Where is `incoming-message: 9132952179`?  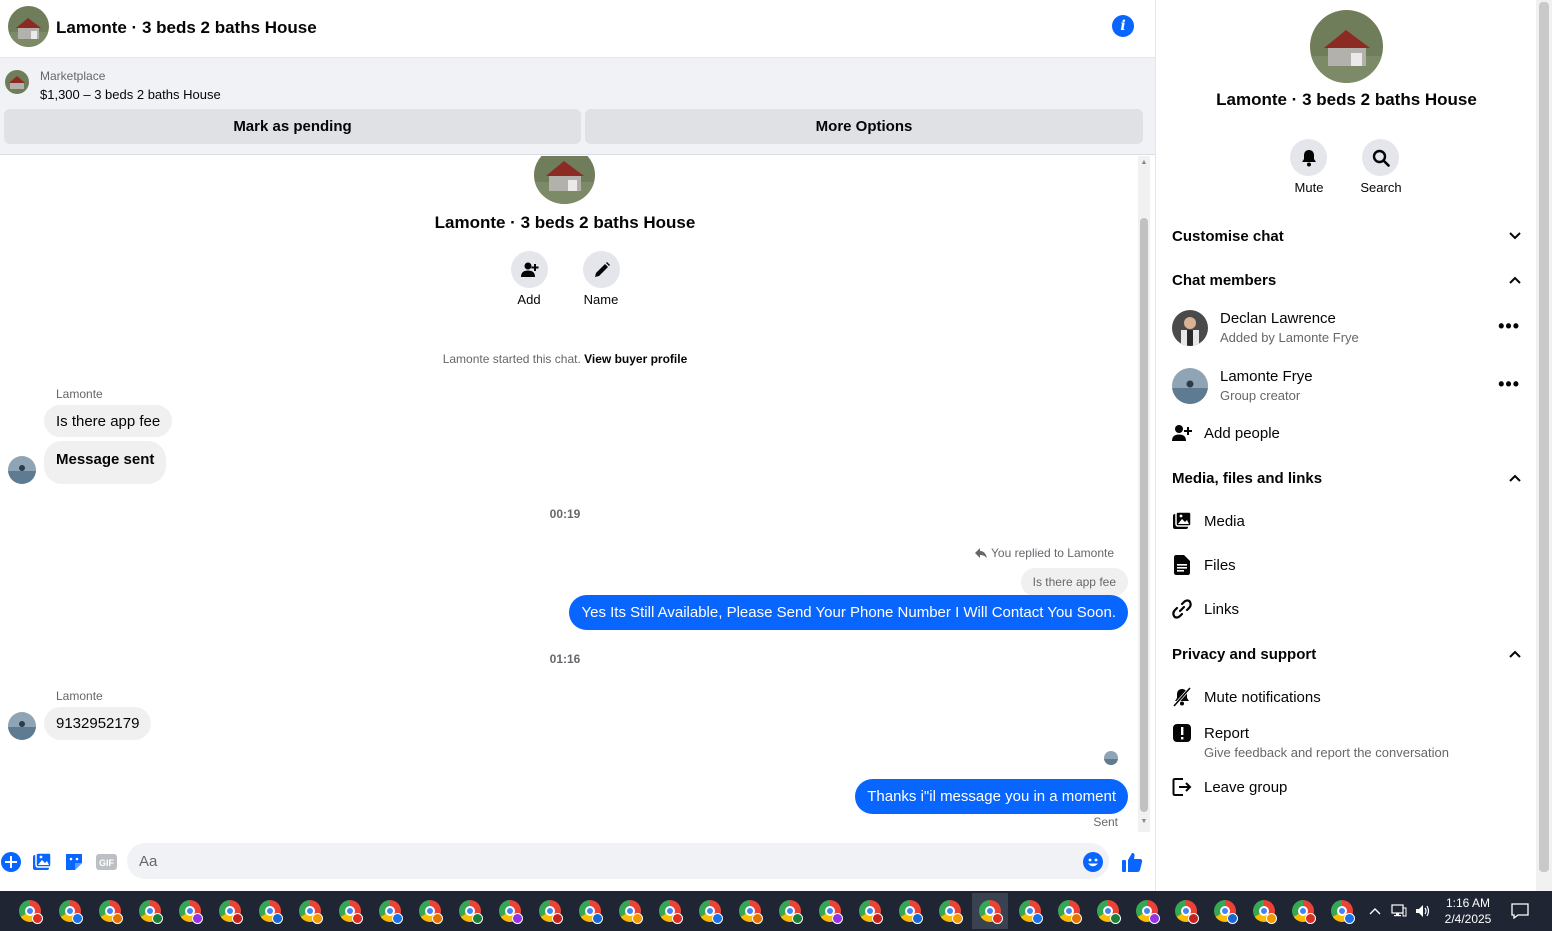
incoming-message: 9132952179 is located at coordinates (98, 723).